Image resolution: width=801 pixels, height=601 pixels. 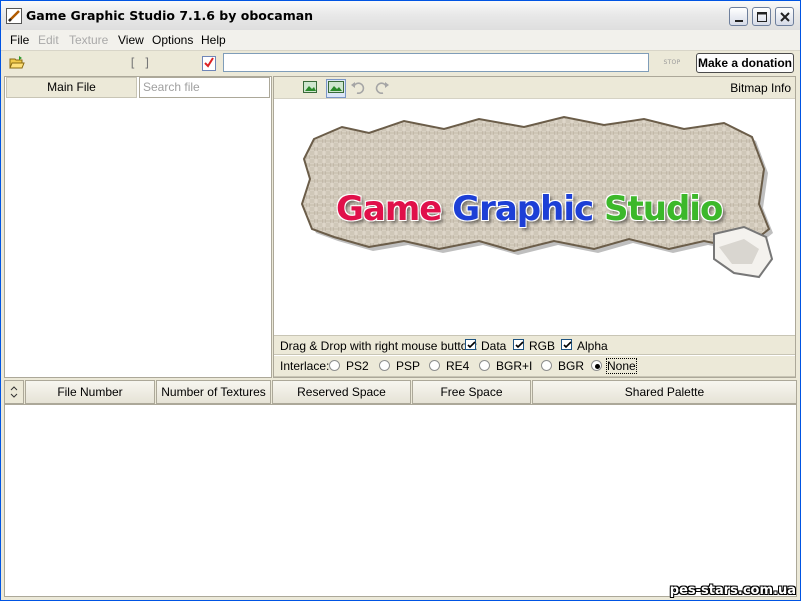 What do you see at coordinates (48, 40) in the screenshot?
I see `menu-edit: Edit` at bounding box center [48, 40].